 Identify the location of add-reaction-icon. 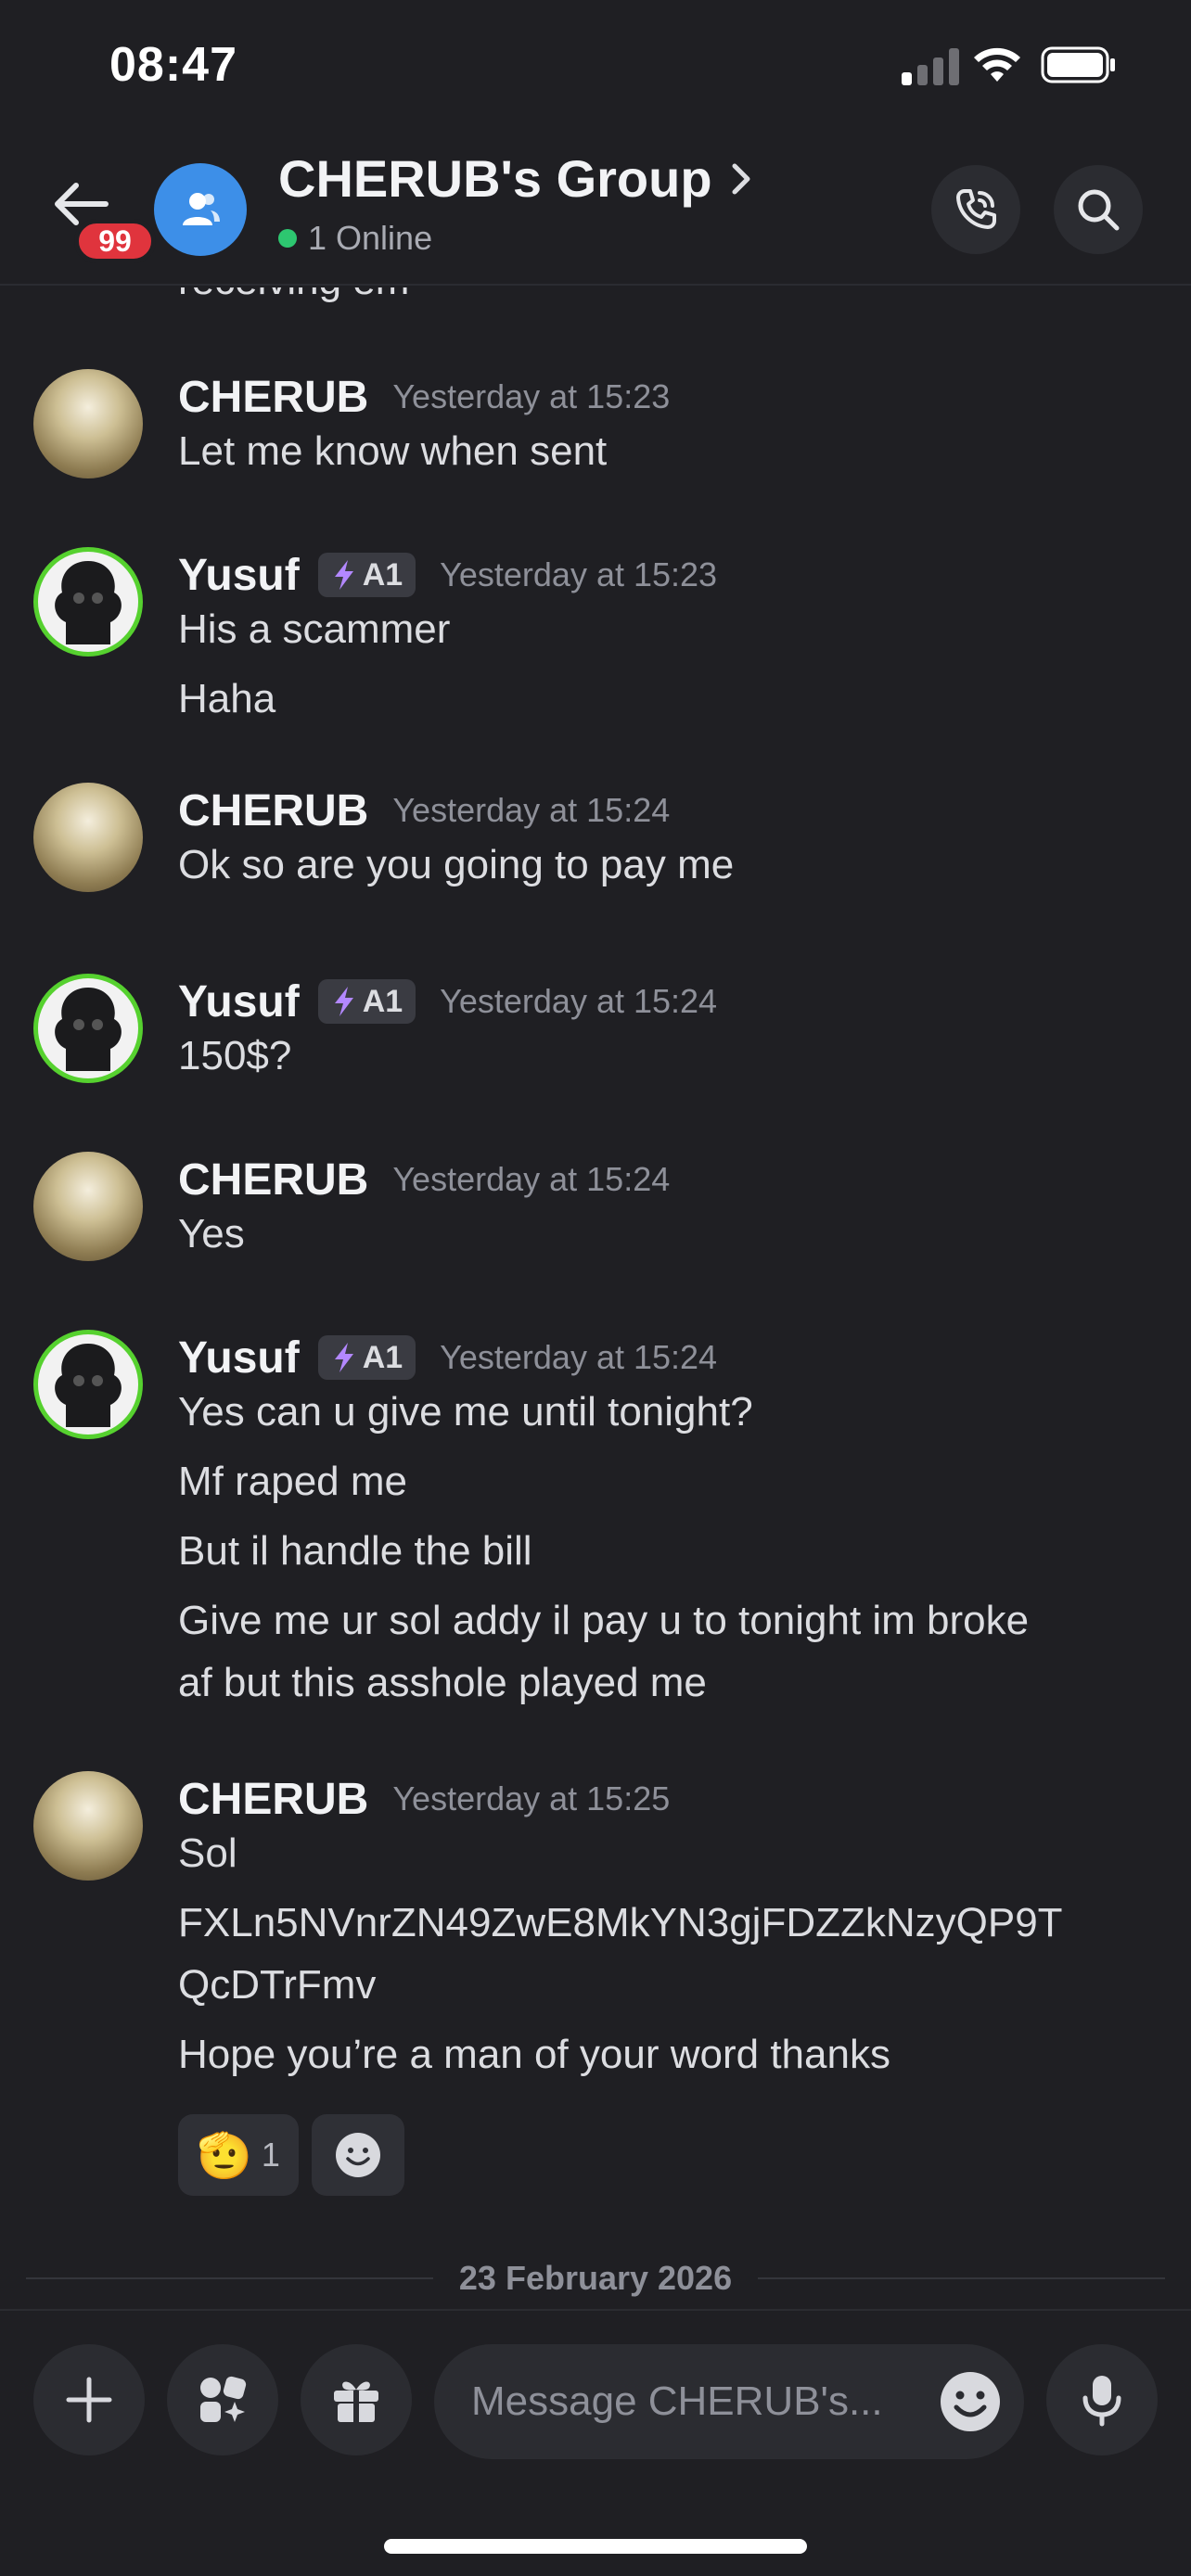
(358, 2155).